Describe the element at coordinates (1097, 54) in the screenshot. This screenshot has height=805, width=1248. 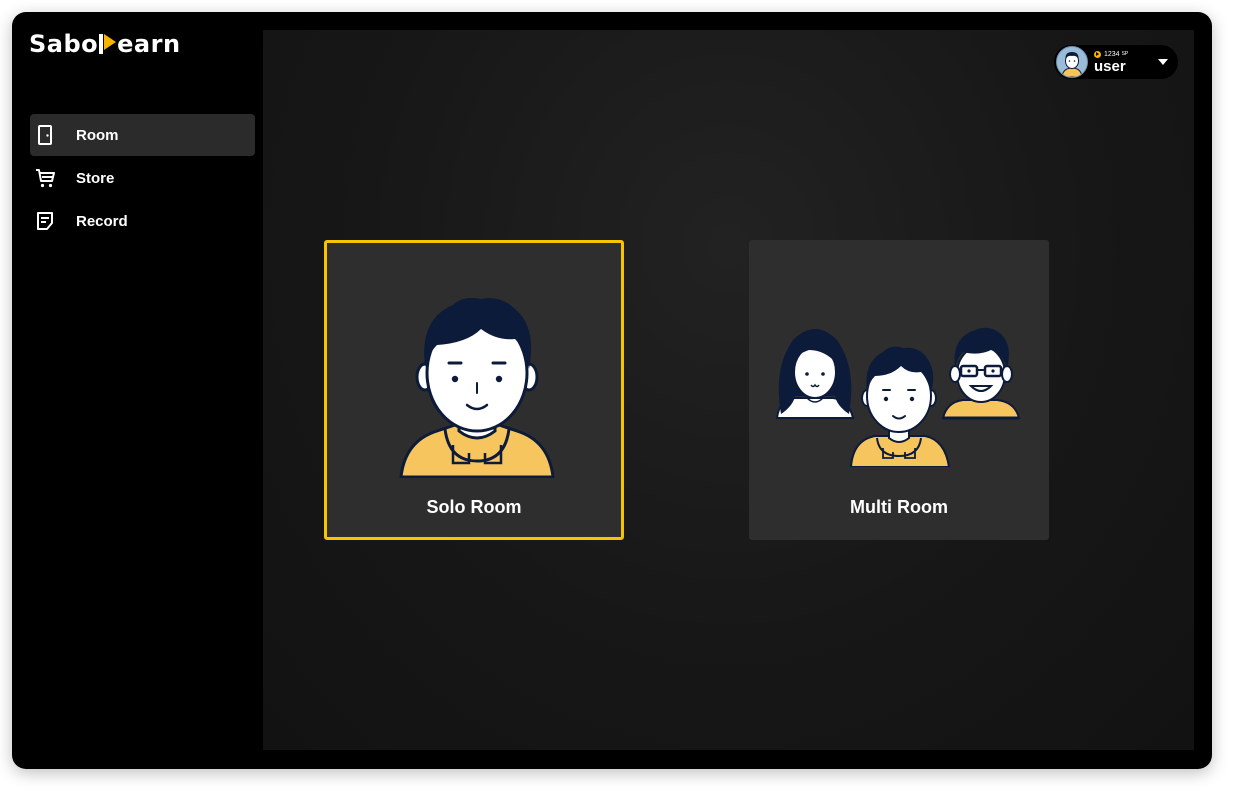
I see `coin-icon` at that location.